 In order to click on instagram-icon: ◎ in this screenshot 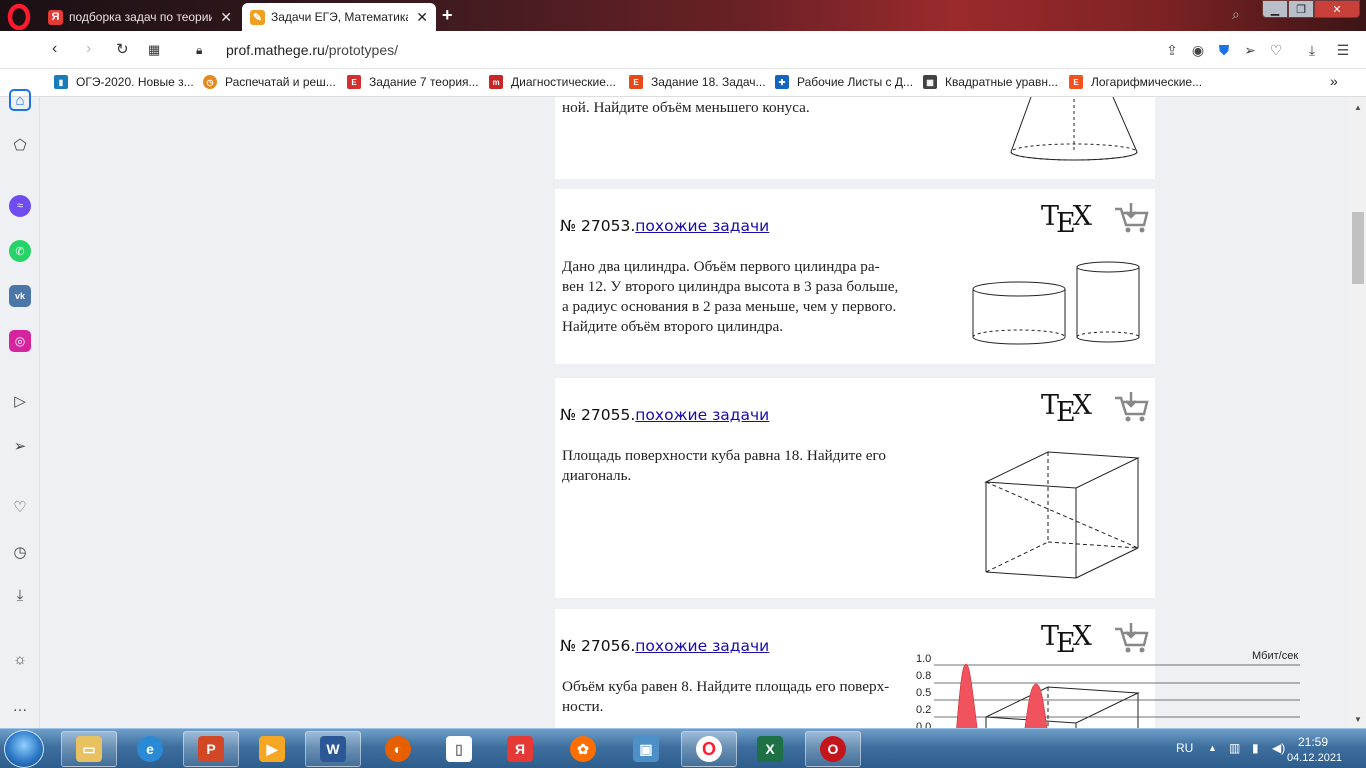, I will do `click(20, 341)`.